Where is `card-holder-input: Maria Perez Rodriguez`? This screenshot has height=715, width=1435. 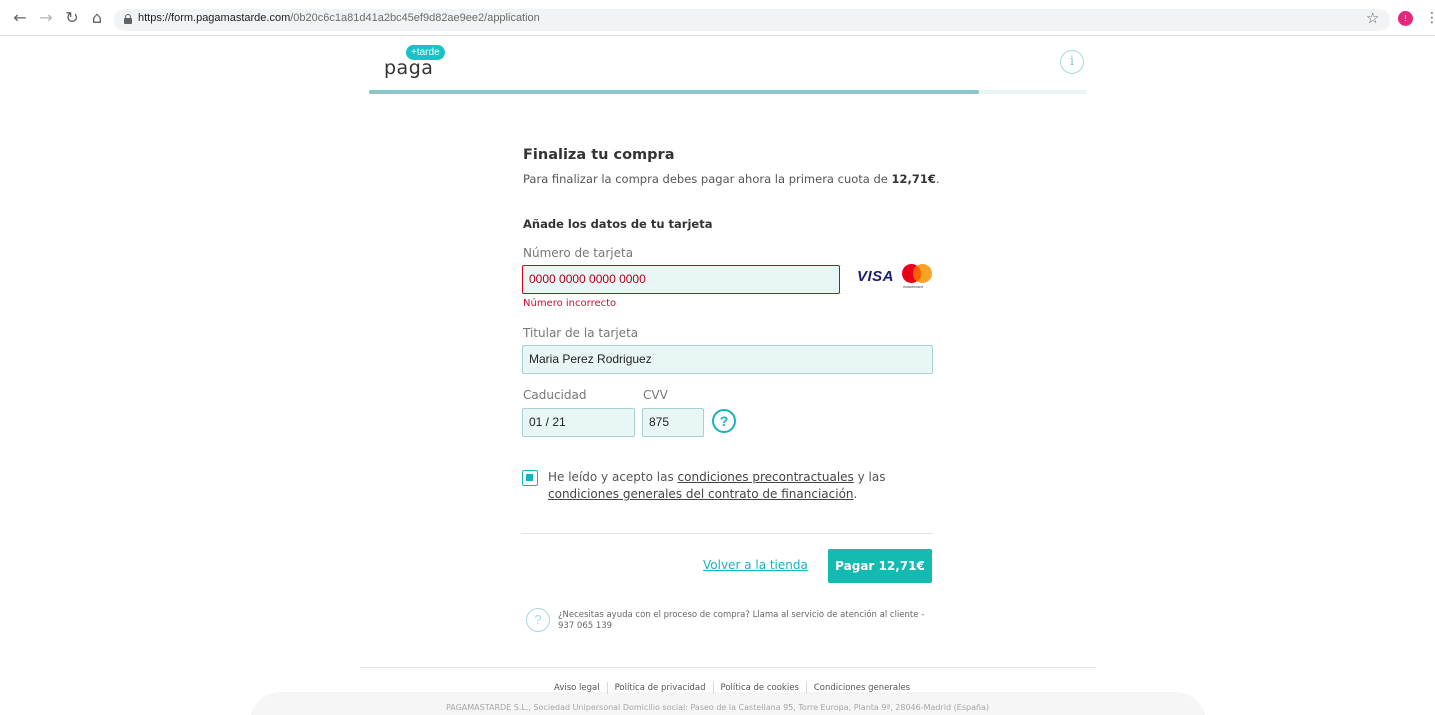
card-holder-input: Maria Perez Rodriguez is located at coordinates (727, 359).